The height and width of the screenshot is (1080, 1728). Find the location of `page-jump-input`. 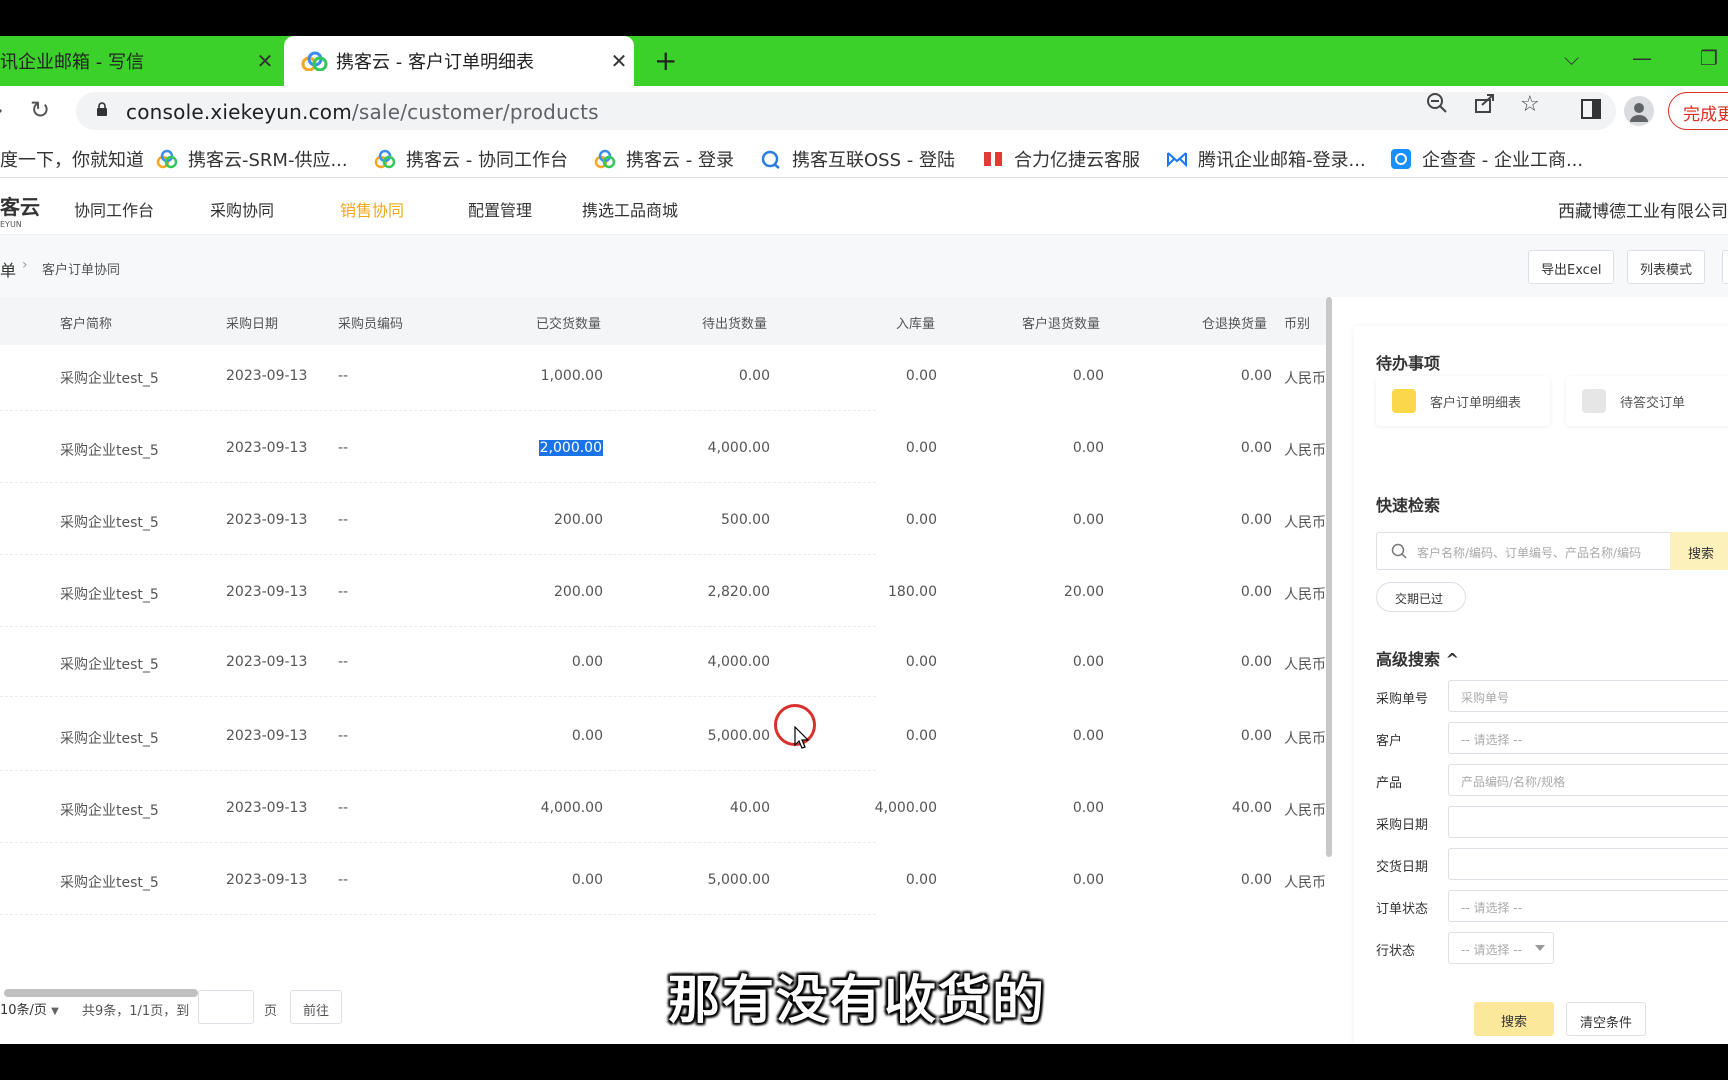

page-jump-input is located at coordinates (226, 1007).